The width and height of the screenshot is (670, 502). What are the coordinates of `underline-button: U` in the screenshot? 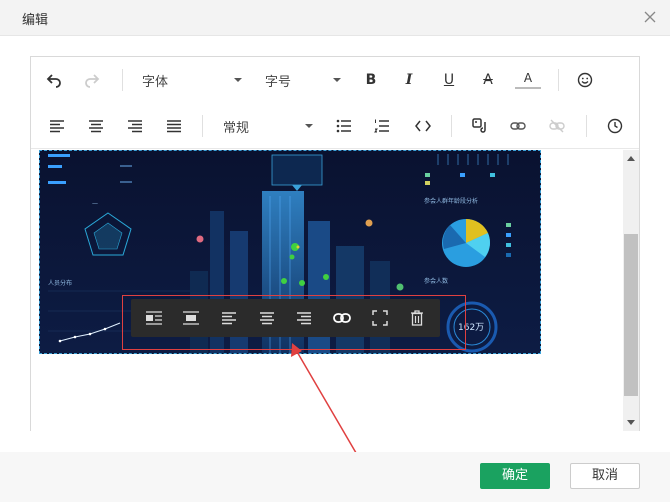 It's located at (449, 80).